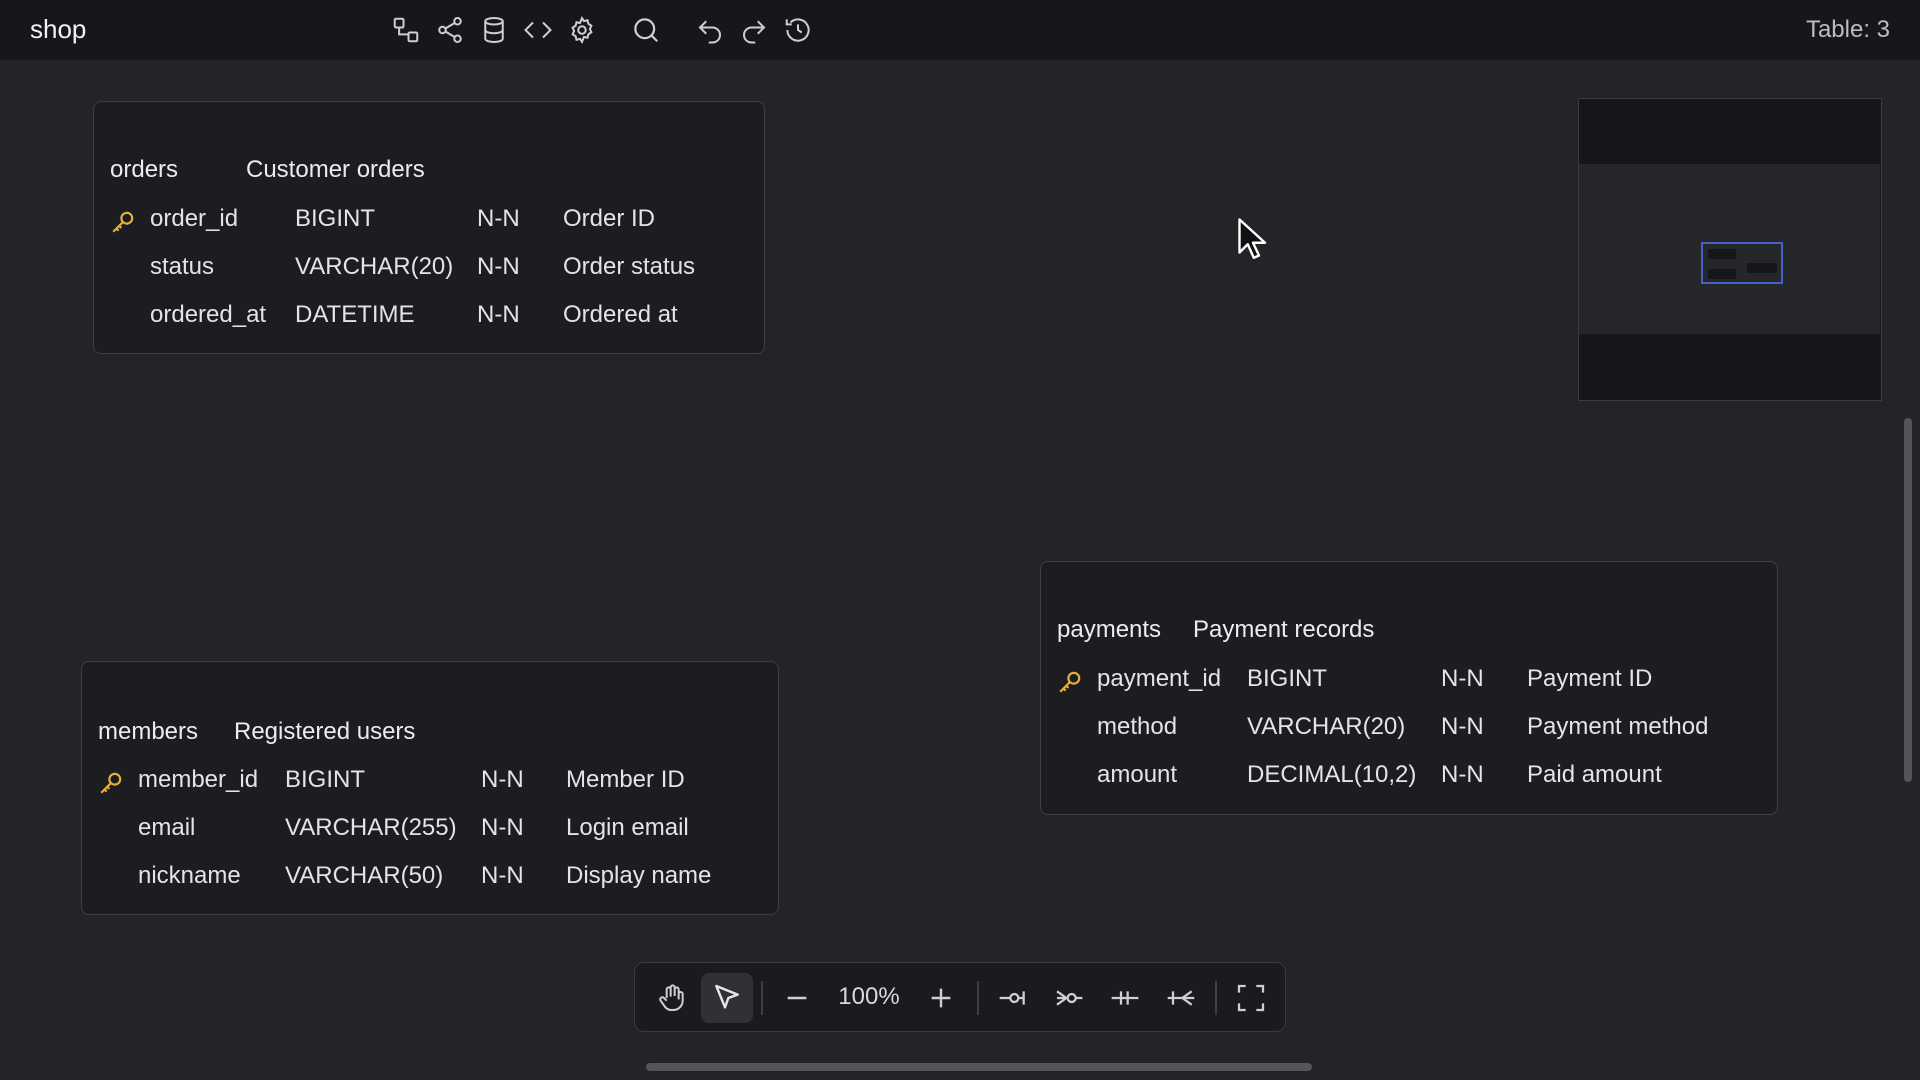 The height and width of the screenshot is (1080, 1920). I want to click on column-comment: Ordered at, so click(620, 315).